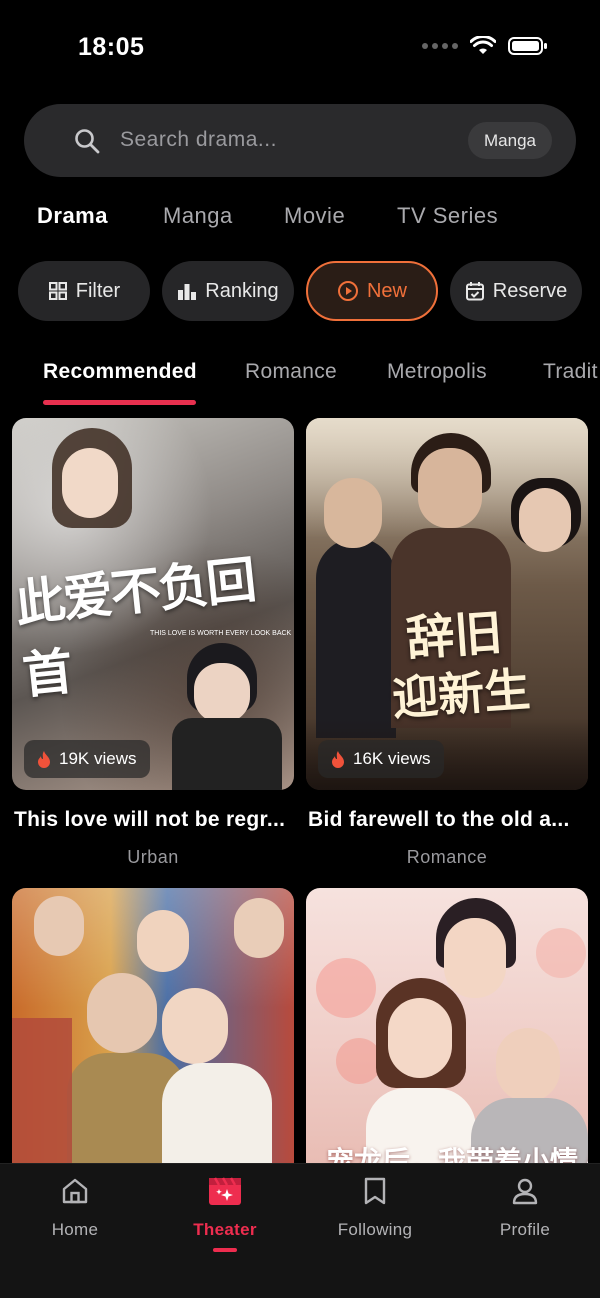  Describe the element at coordinates (225, 1213) in the screenshot. I see `nav-theater: Theater` at that location.